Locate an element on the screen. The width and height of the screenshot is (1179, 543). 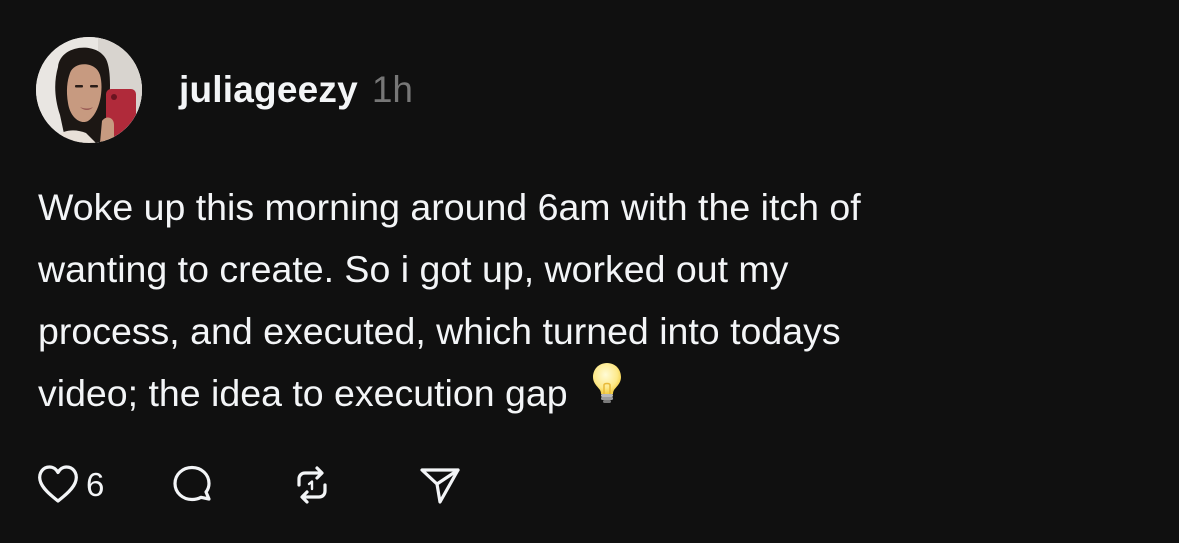
post-text-line: video; the idea to execution gap is located at coordinates (303, 393).